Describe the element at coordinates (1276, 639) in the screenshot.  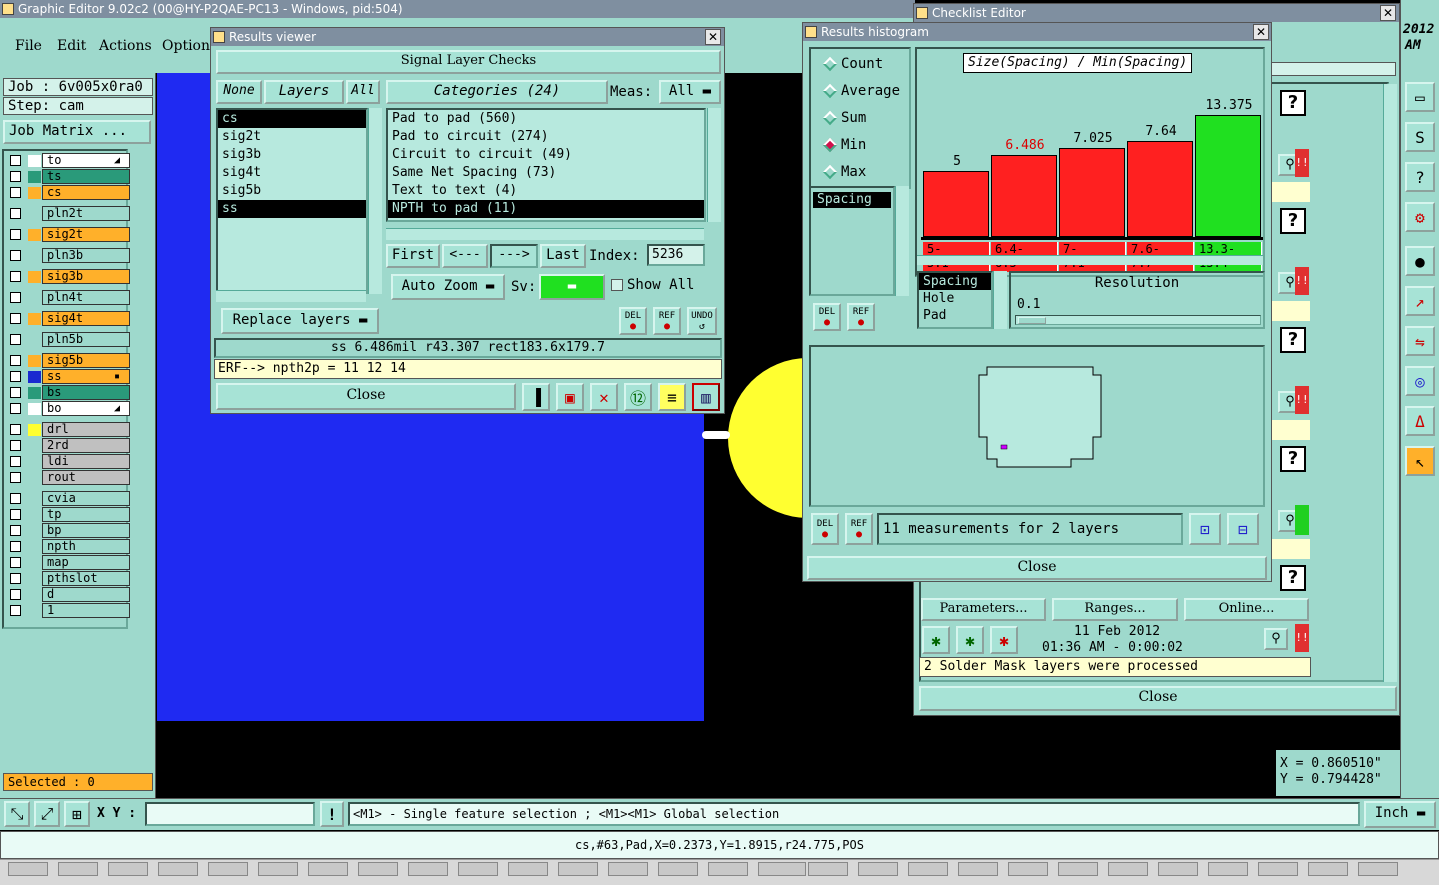
I see `checklist-zoom-icon: ⚲` at that location.